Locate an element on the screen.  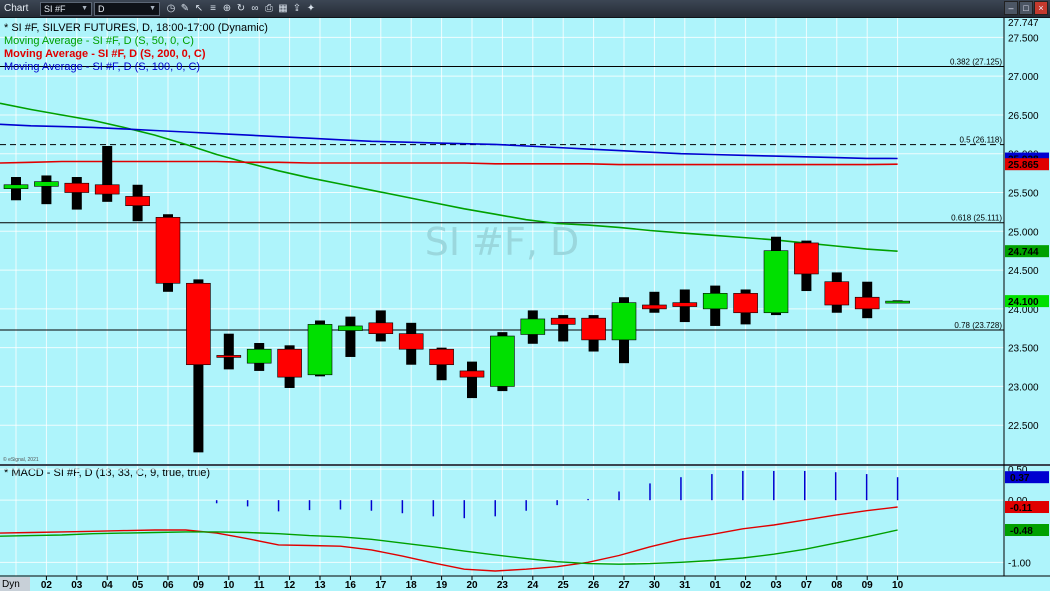
date-label: 19 is located at coordinates (442, 585).